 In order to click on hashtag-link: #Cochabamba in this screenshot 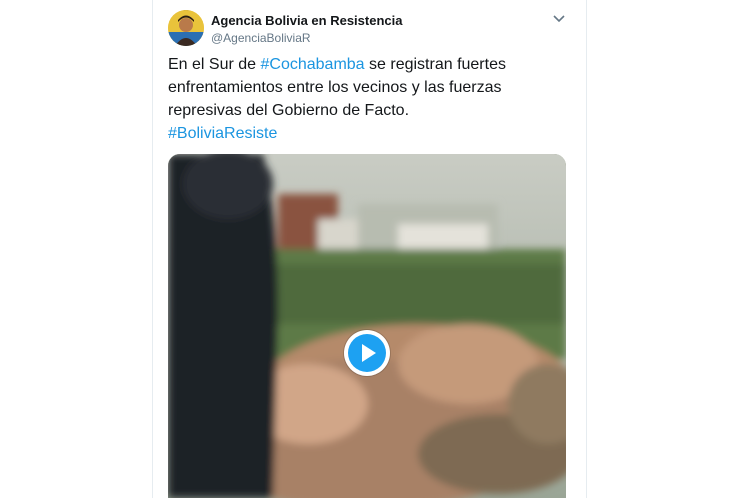, I will do `click(313, 64)`.